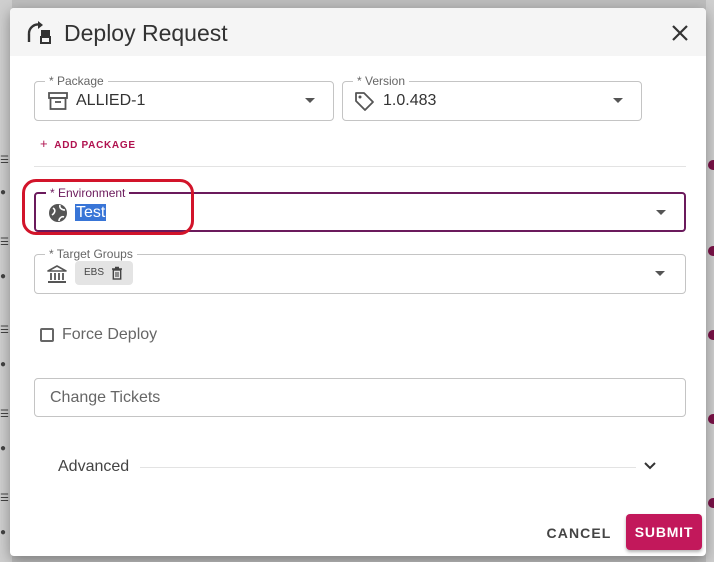 Image resolution: width=714 pixels, height=562 pixels. I want to click on change-tickets-input: Change Tickets, so click(360, 397).